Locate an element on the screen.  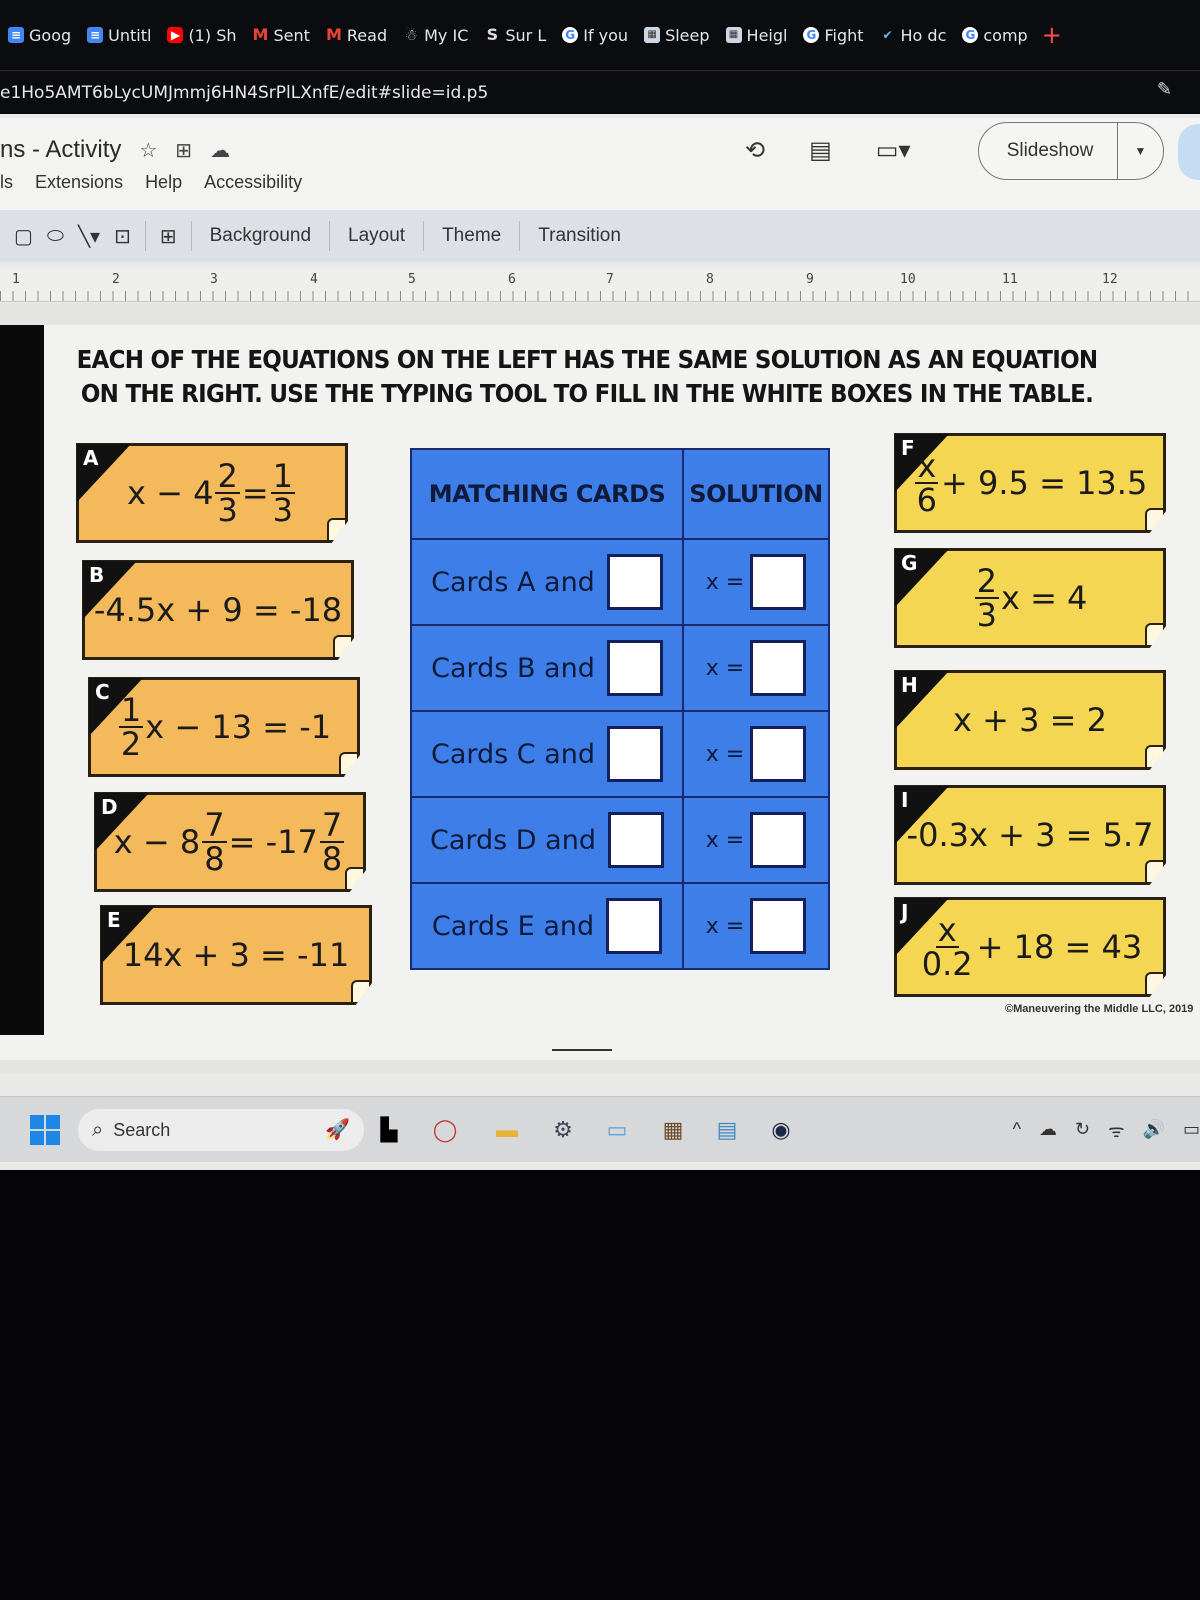
numerator: 2 is located at coordinates (227, 476).